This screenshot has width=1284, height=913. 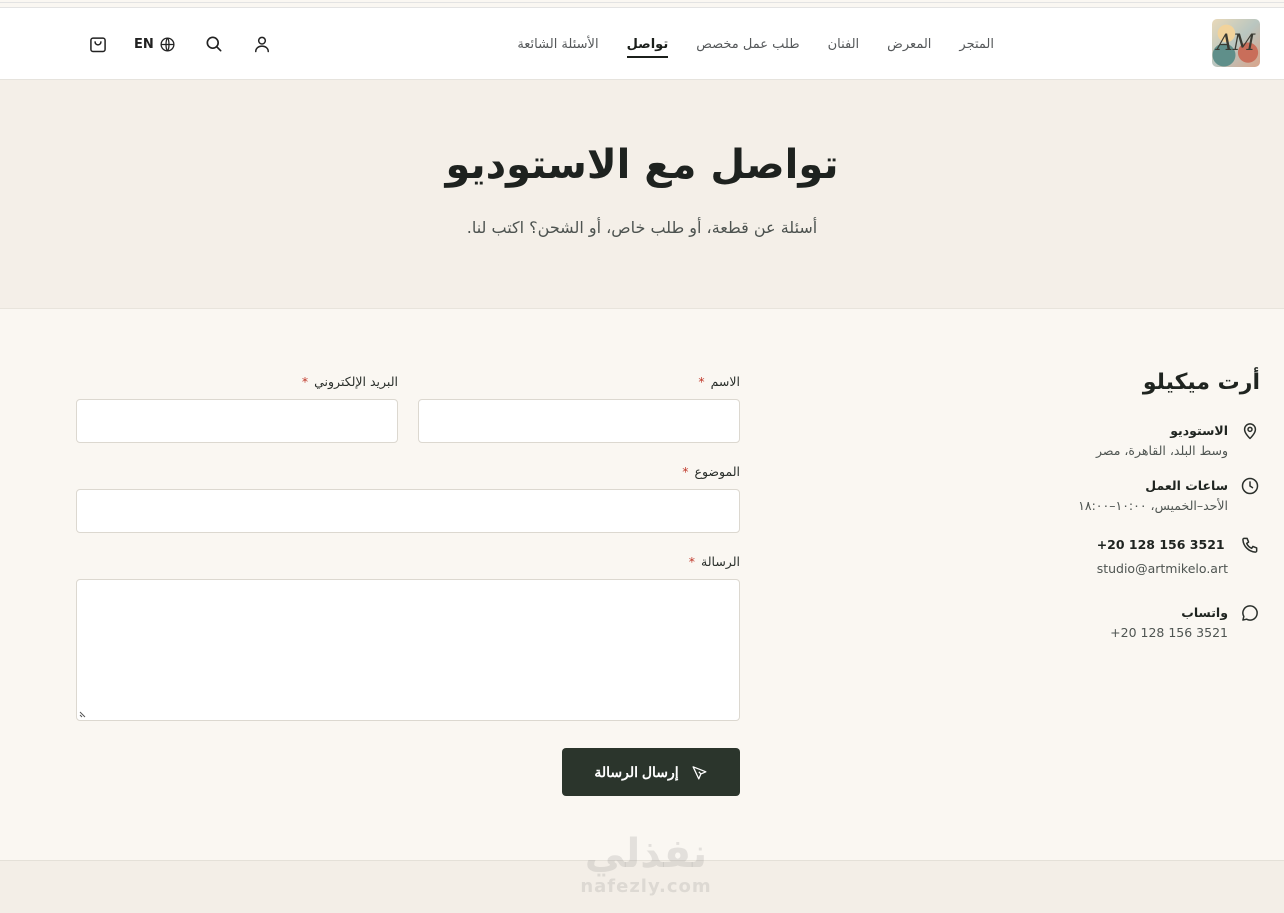 What do you see at coordinates (747, 44) in the screenshot?
I see `nav-item-custom-order: طلب عمل مخصص` at bounding box center [747, 44].